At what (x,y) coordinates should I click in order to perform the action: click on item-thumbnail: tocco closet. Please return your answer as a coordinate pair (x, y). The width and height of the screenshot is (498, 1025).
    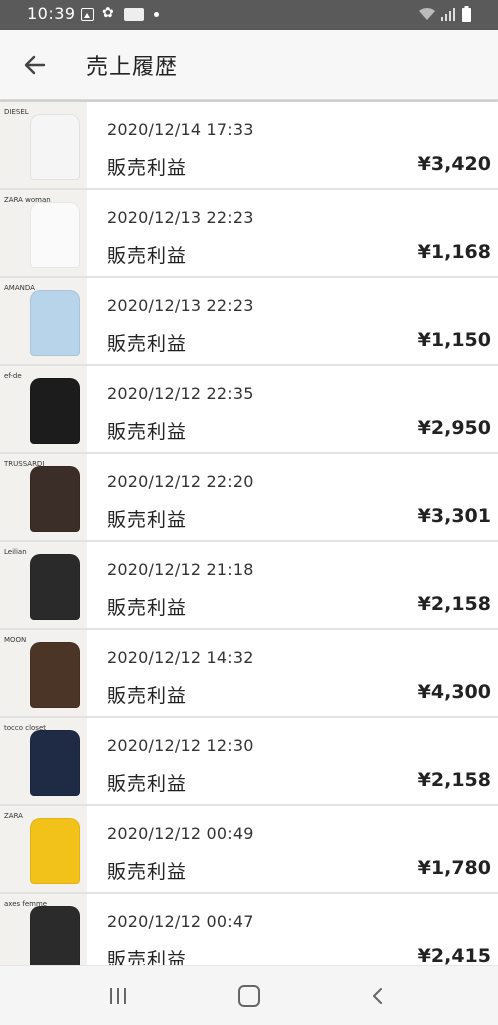
    Looking at the image, I should click on (43, 761).